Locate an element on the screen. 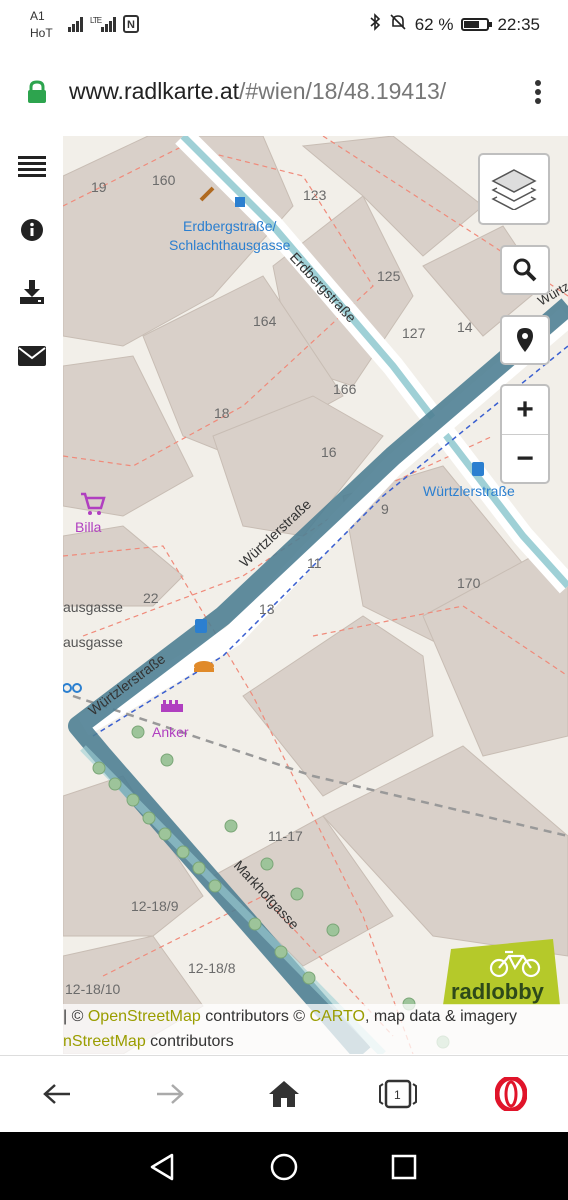  radlobby-logo: radlobby is located at coordinates (501, 972).